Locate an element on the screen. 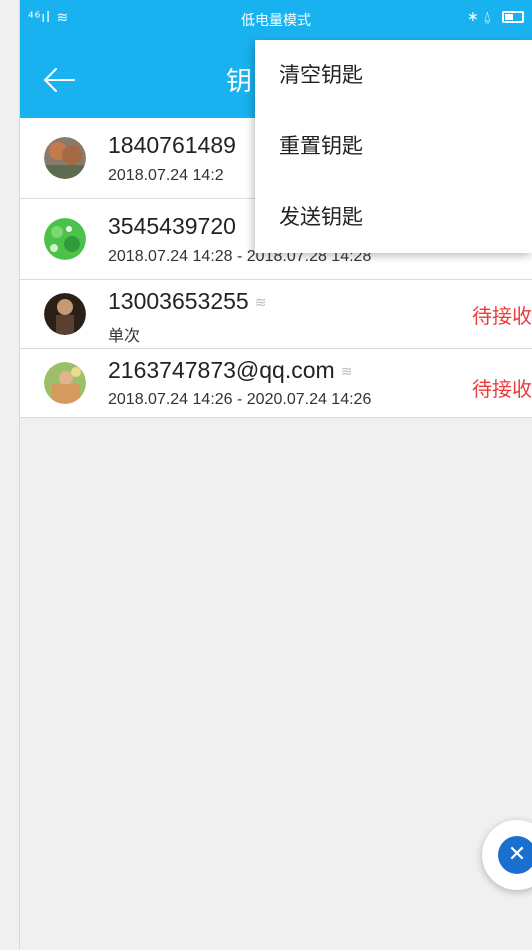 Image resolution: width=532 pixels, height=950 pixels. menu-item-reset-keys: 重置钥匙 is located at coordinates (393, 146).